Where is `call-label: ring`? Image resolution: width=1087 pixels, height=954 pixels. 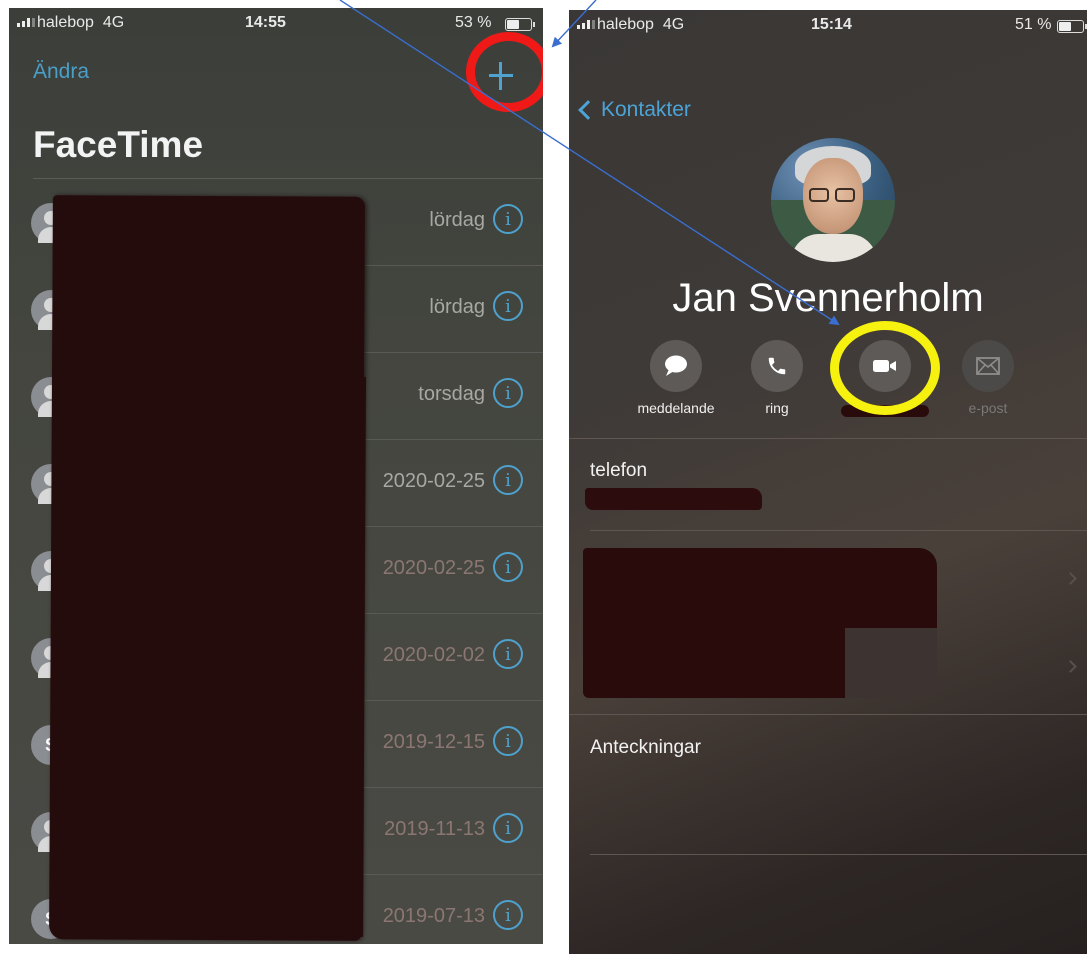 call-label: ring is located at coordinates (777, 408).